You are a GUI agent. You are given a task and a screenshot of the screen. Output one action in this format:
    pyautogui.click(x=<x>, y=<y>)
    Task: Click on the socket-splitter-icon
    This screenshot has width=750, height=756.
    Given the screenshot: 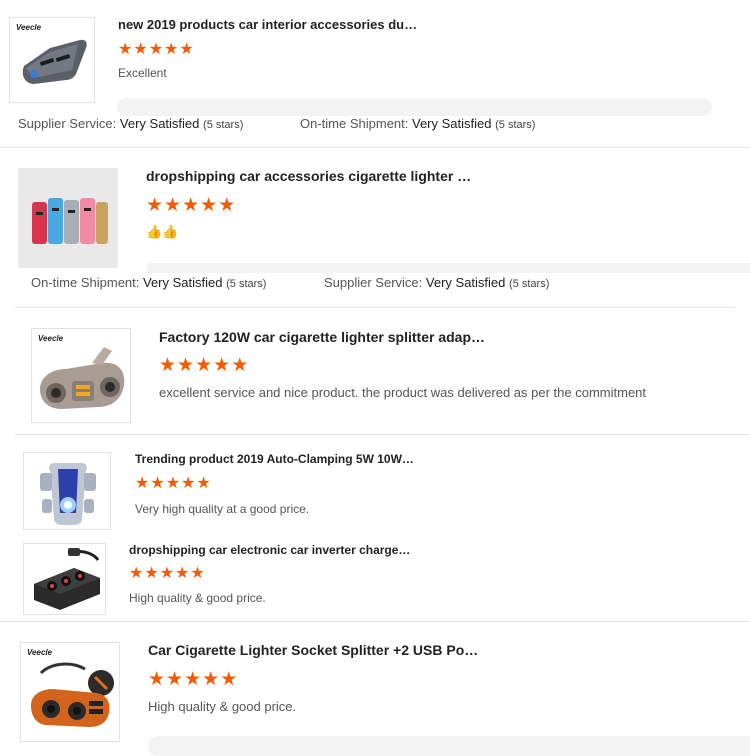 What is the action you would take?
    pyautogui.click(x=72, y=694)
    